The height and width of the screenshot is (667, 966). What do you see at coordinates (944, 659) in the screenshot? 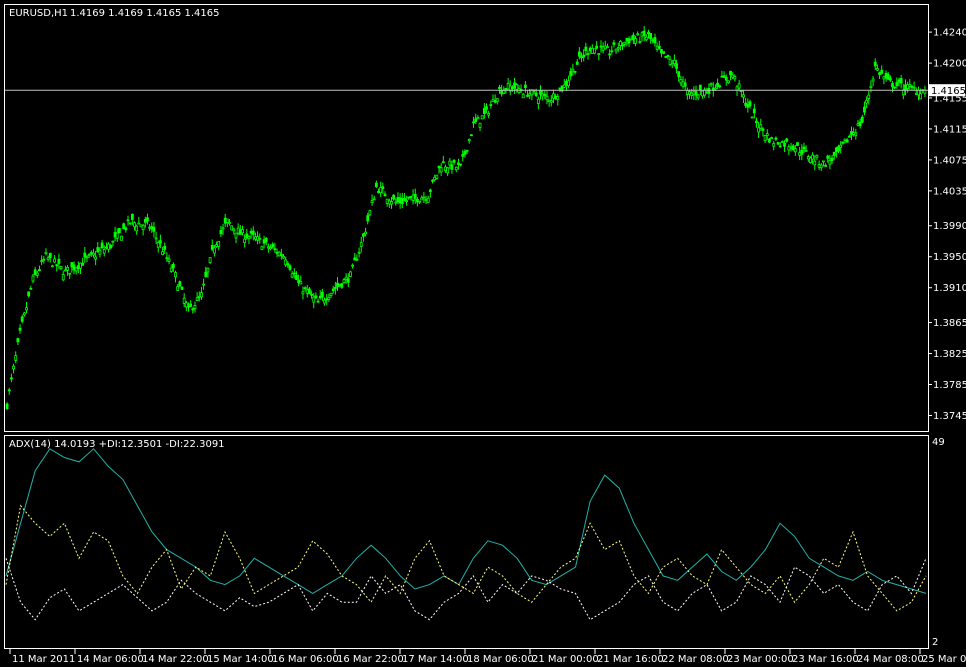
I see `time-tick-label: 25 Mar 00:00` at bounding box center [944, 659].